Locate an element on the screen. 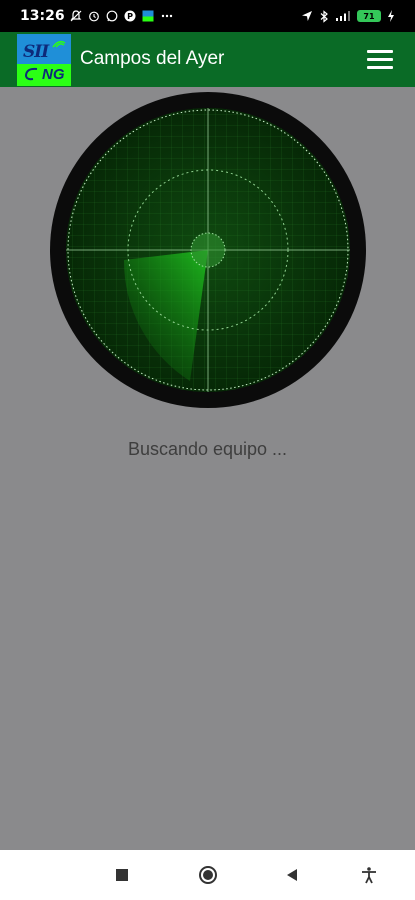 The width and height of the screenshot is (415, 900). more-dots-icon is located at coordinates (167, 16).